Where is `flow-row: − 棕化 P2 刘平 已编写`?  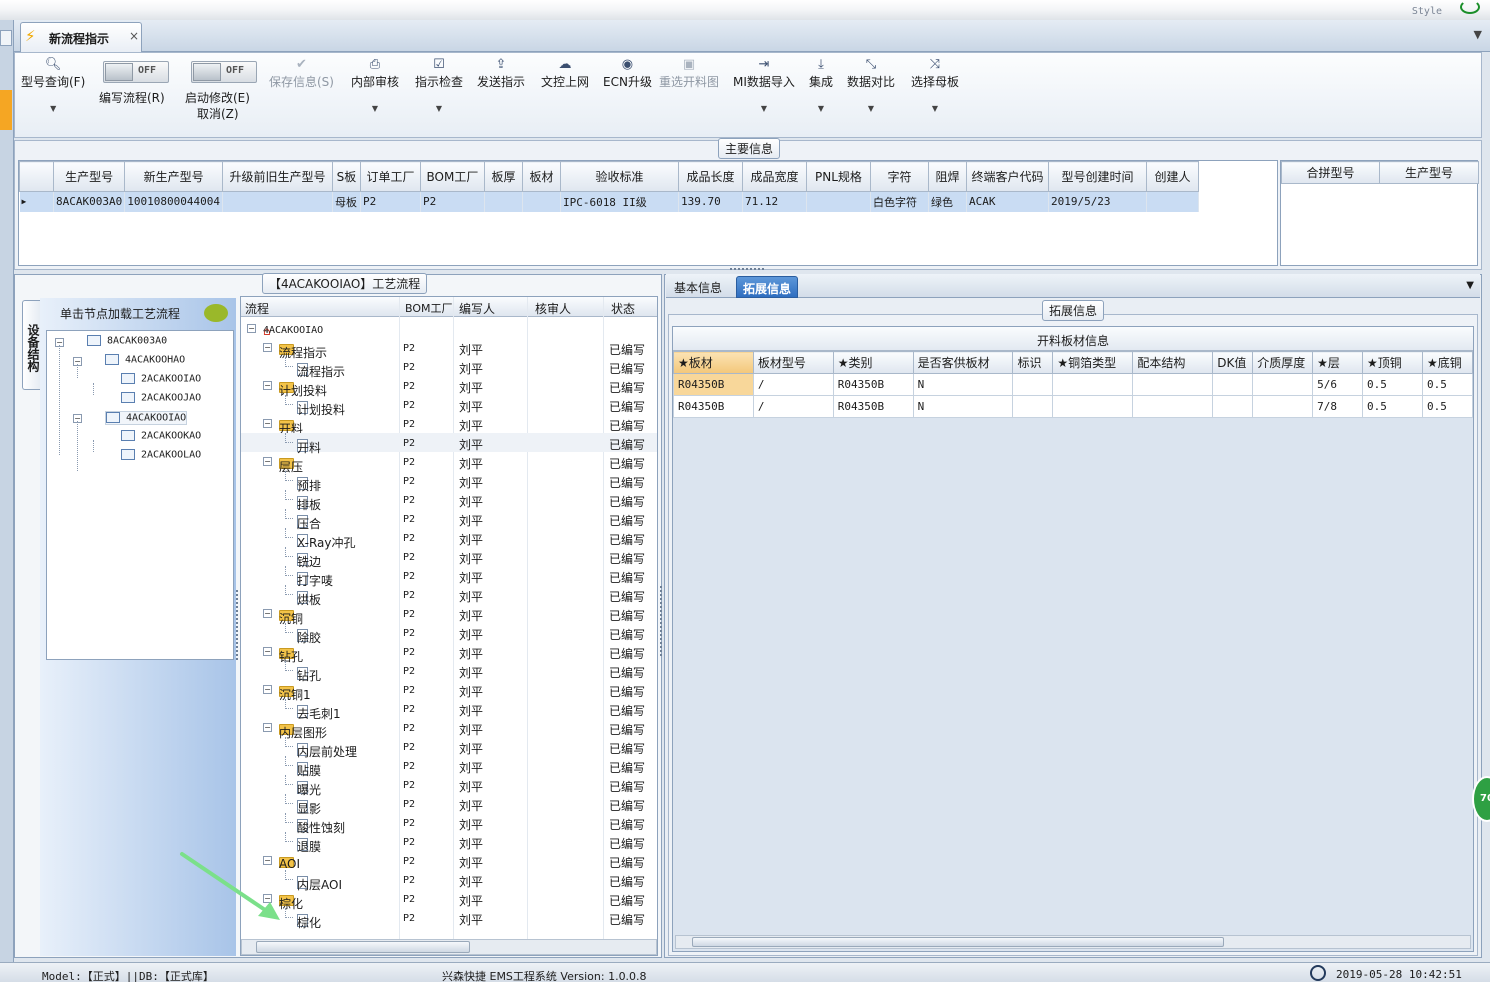
flow-row: − 棕化 P2 刘平 已编写 is located at coordinates (449, 900).